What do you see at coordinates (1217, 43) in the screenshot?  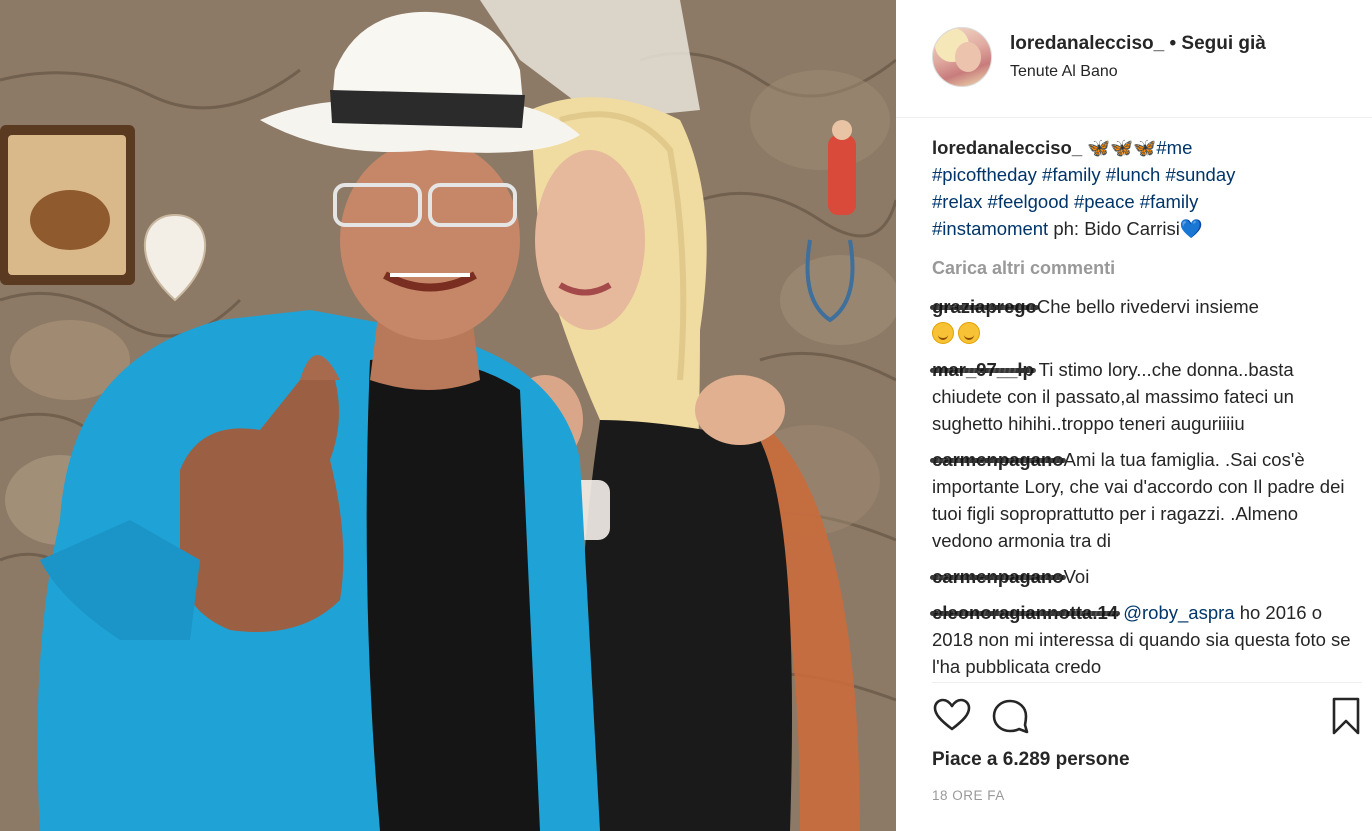 I see `follow-status: • Segui già` at bounding box center [1217, 43].